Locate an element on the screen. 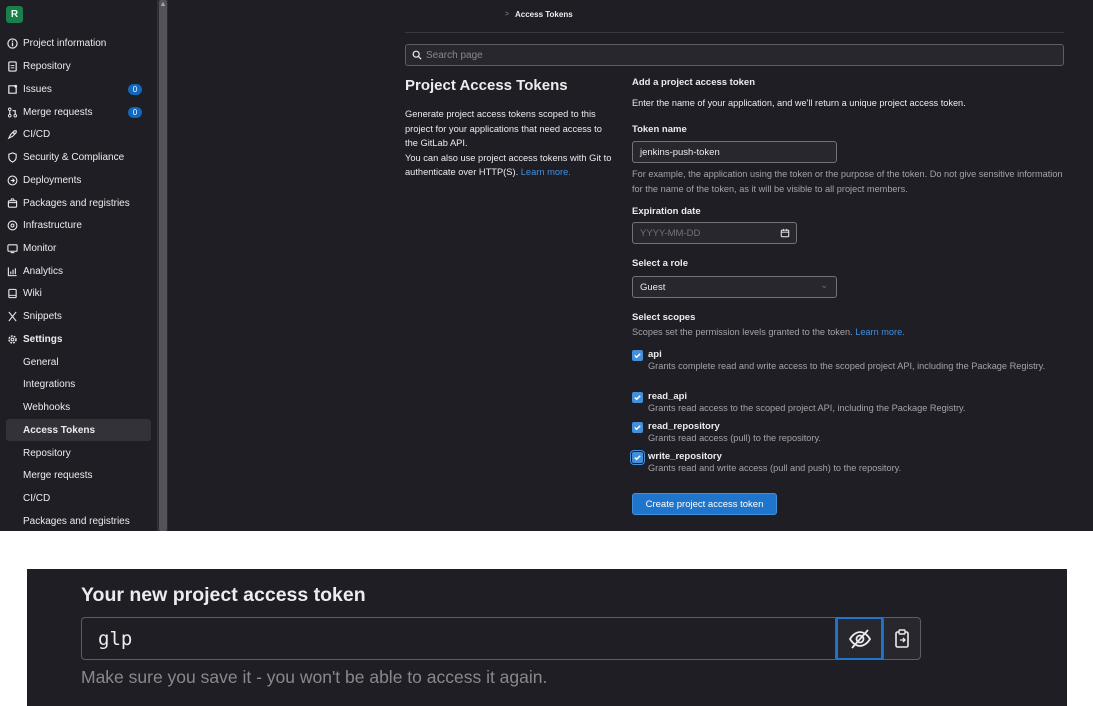 The image size is (1093, 706). sidebar-item-label: Security & Compliance is located at coordinates (74, 157).